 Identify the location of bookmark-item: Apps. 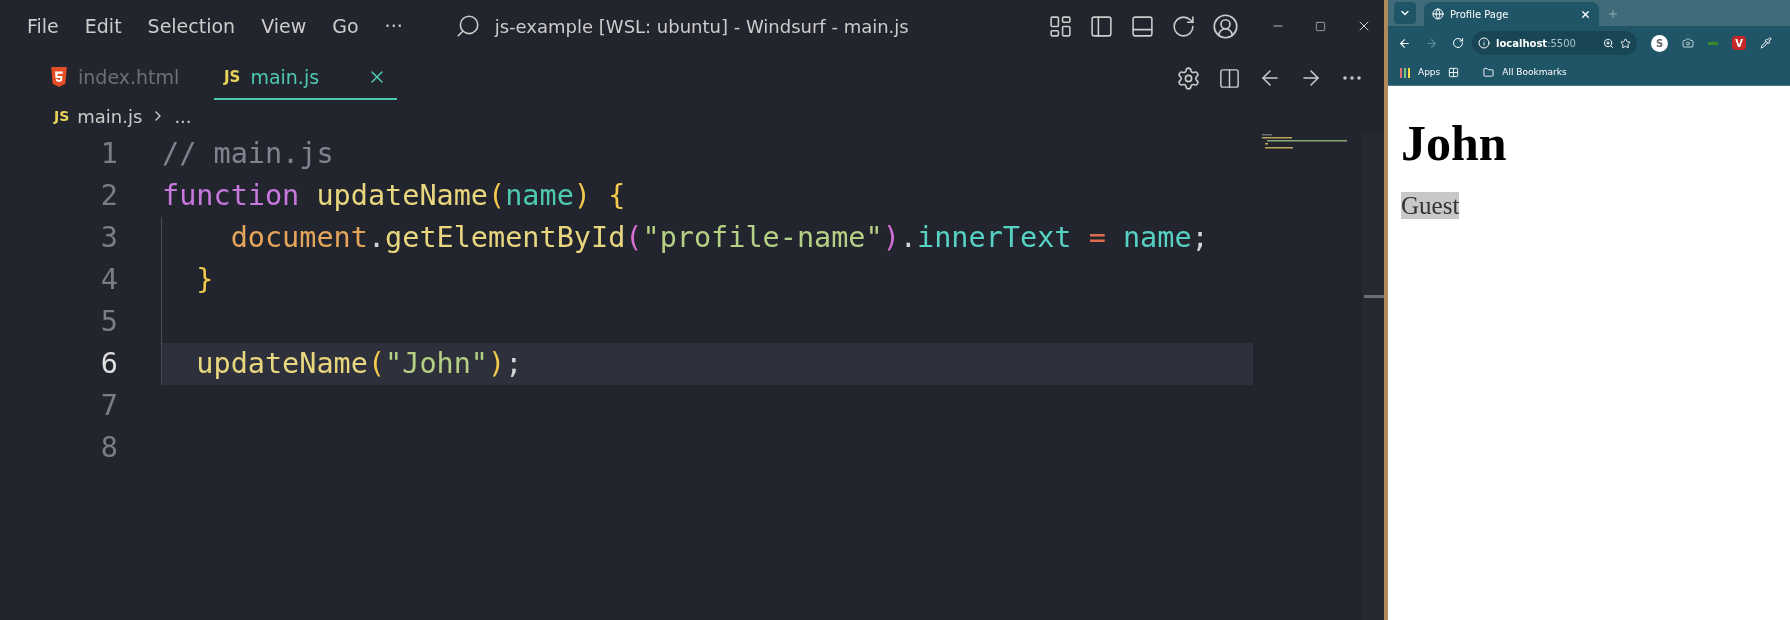
(1429, 72).